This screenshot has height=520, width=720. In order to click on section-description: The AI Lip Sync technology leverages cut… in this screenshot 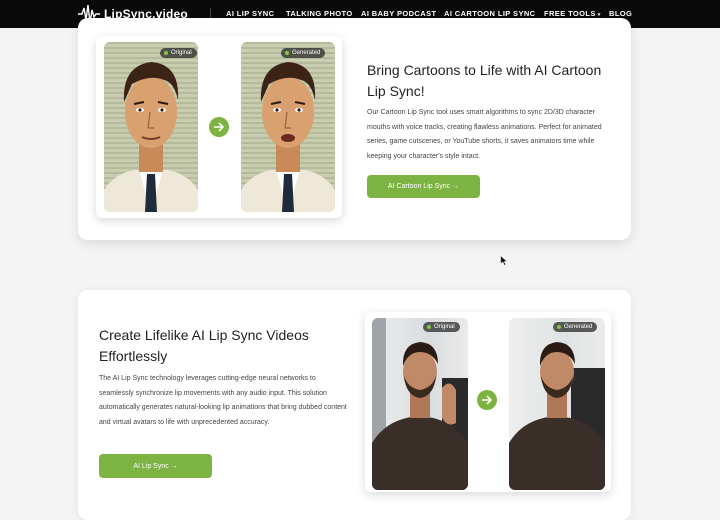, I will do `click(223, 400)`.